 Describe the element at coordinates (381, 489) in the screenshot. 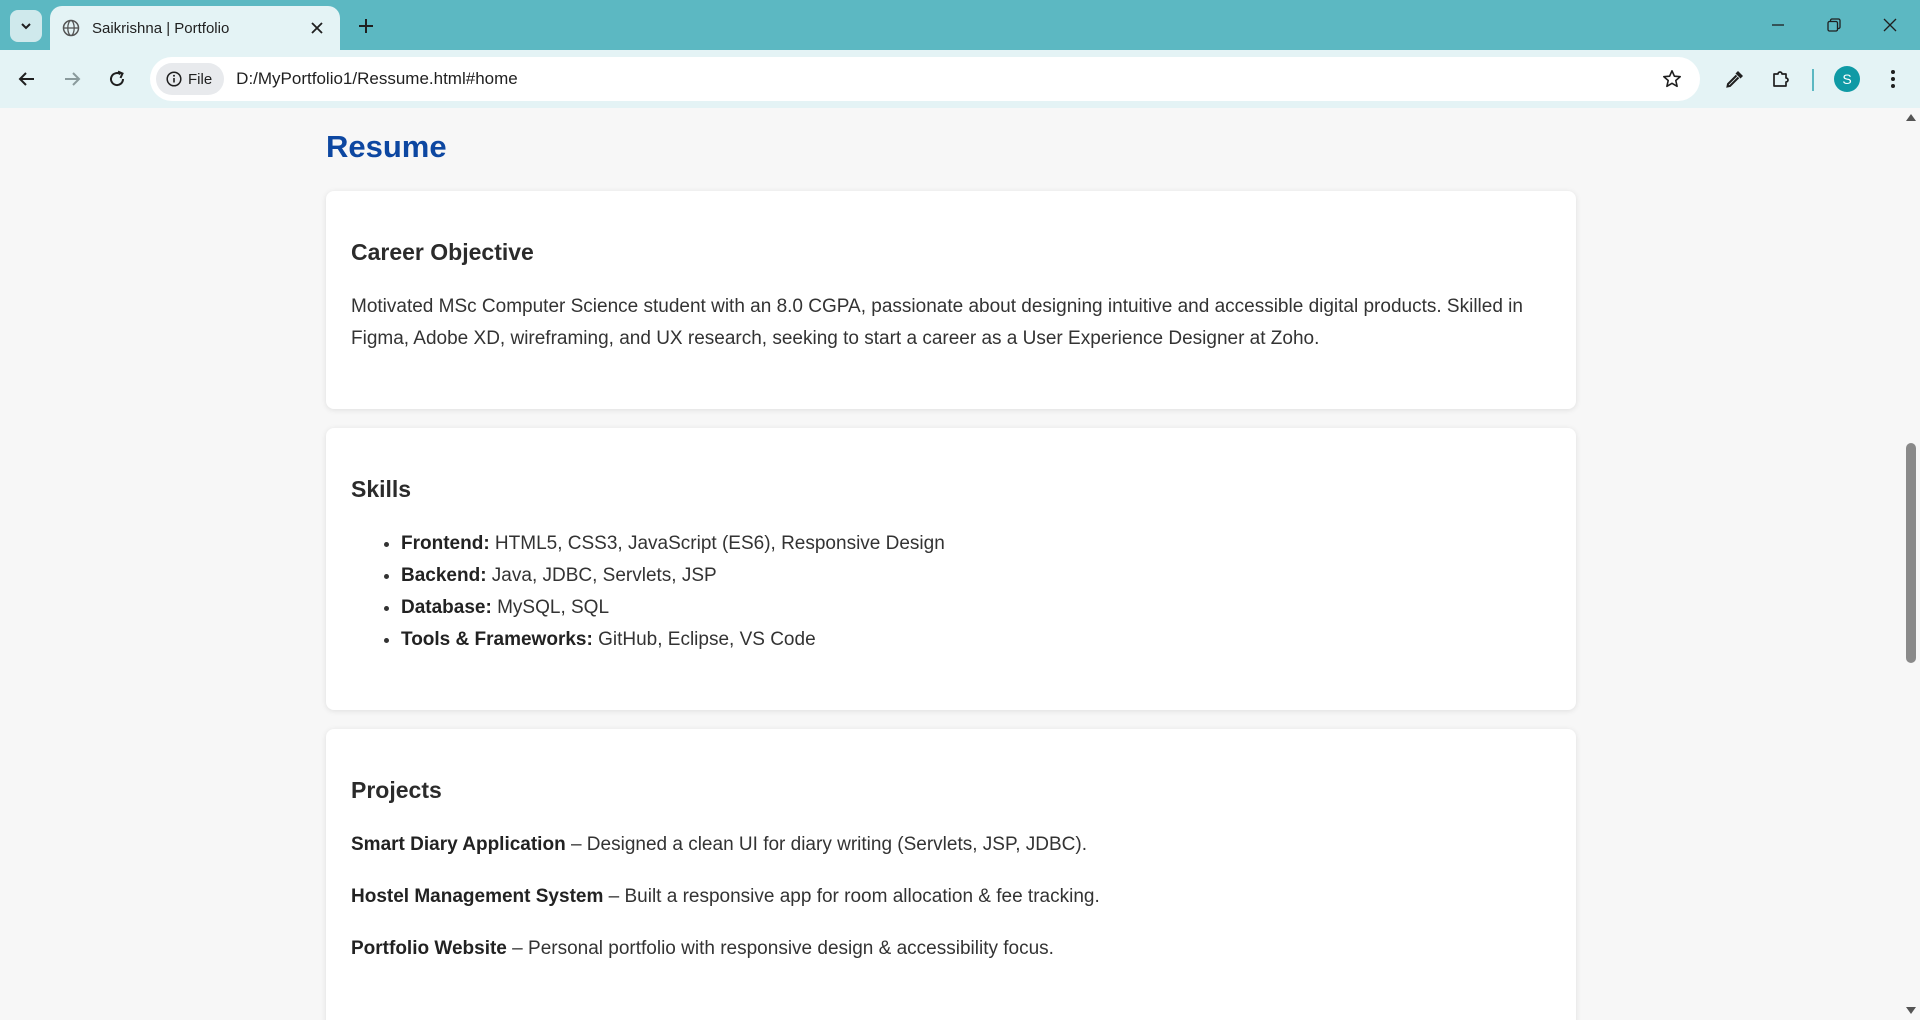

I see `skills-heading: Skills` at that location.